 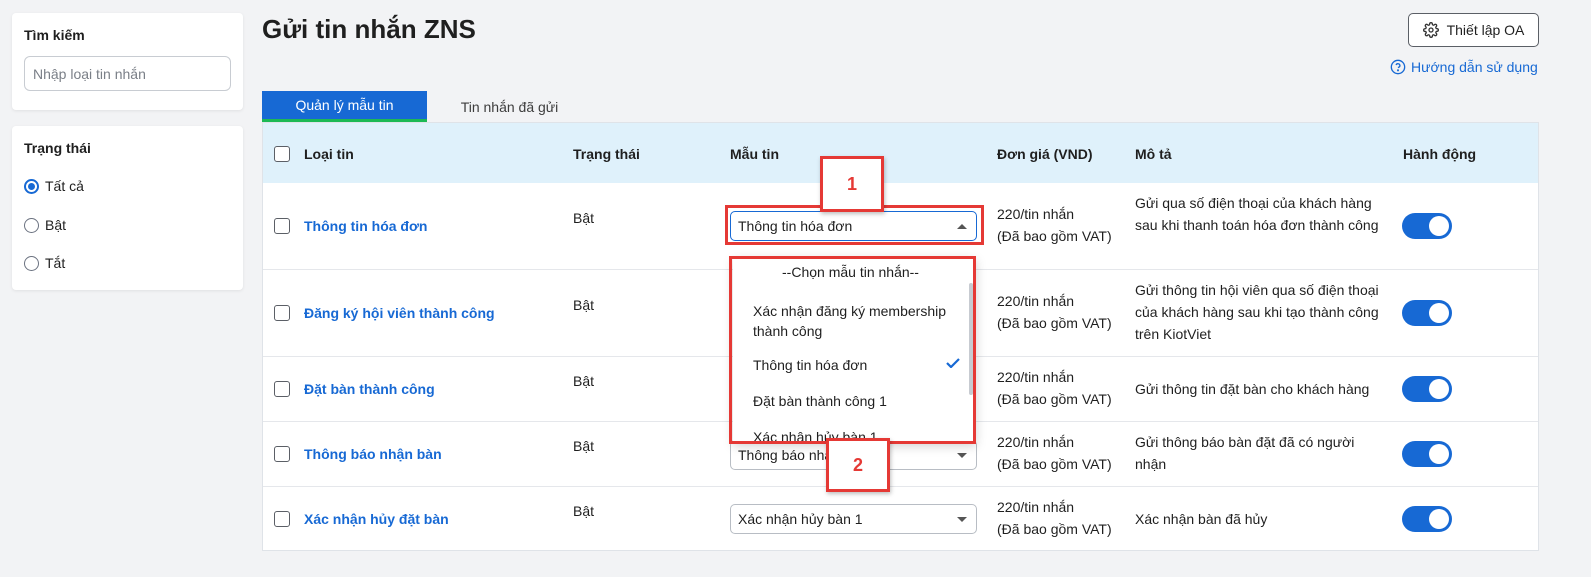 I want to click on status-filter-card: Trạng thái Tất cả Bật Tắt, so click(x=127, y=208).